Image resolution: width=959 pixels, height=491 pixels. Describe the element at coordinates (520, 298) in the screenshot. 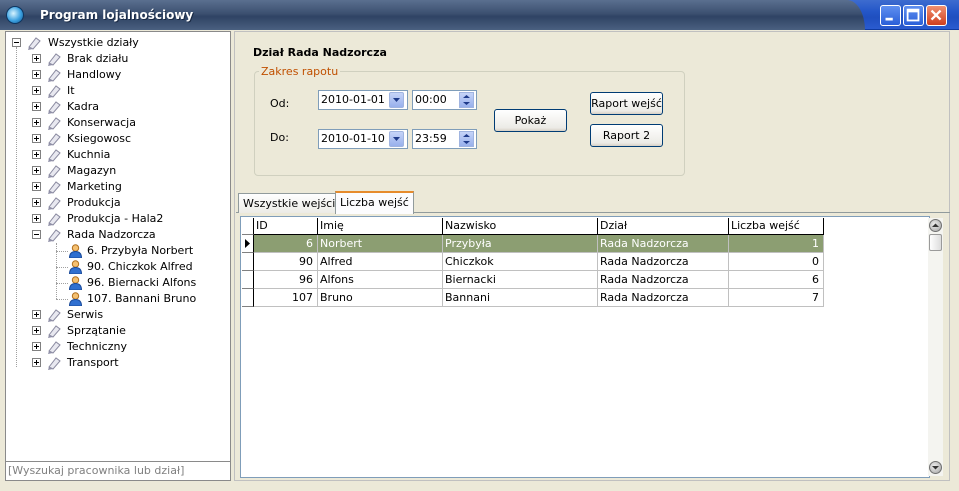

I see `grid-cell: Bannani` at that location.